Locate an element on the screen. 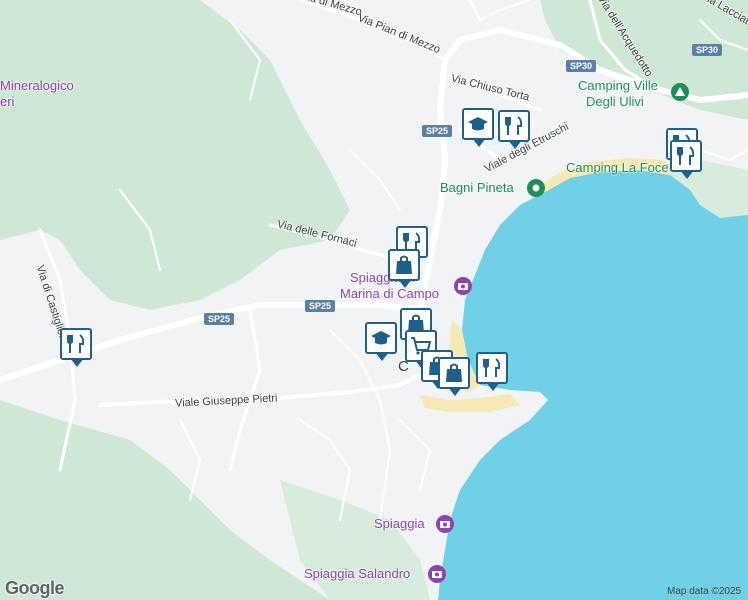 The width and height of the screenshot is (748, 600). google-logo: Google is located at coordinates (35, 588).